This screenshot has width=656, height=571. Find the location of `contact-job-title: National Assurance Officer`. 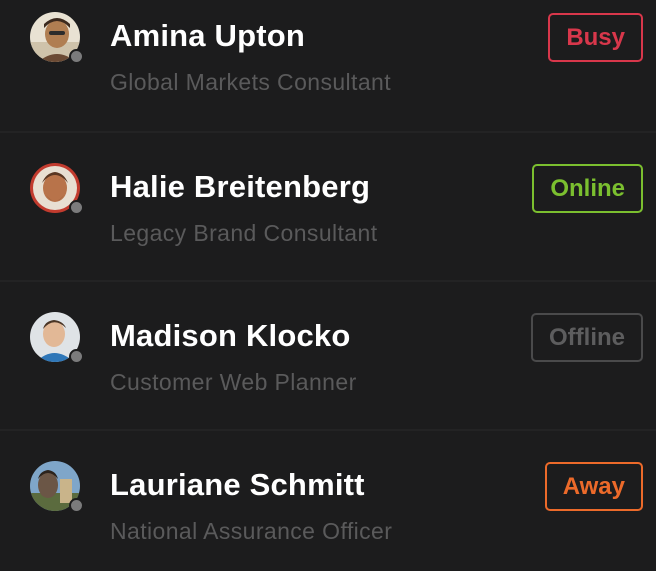

contact-job-title: National Assurance Officer is located at coordinates (251, 531).